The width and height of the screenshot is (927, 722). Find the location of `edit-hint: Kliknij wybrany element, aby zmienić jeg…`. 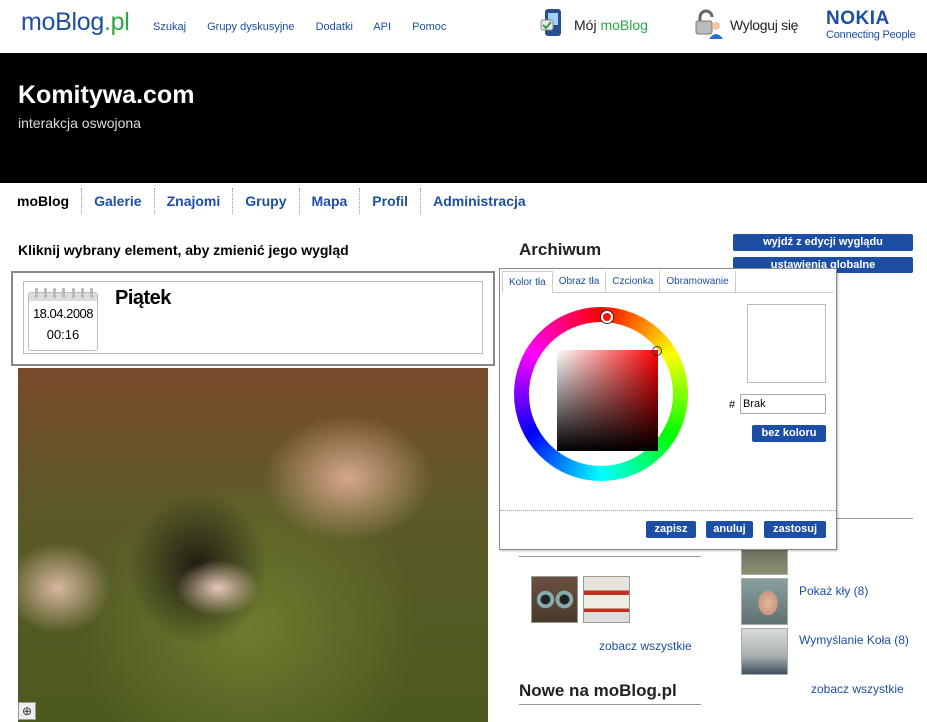

edit-hint: Kliknij wybrany element, aby zmienić jeg… is located at coordinates (183, 250).